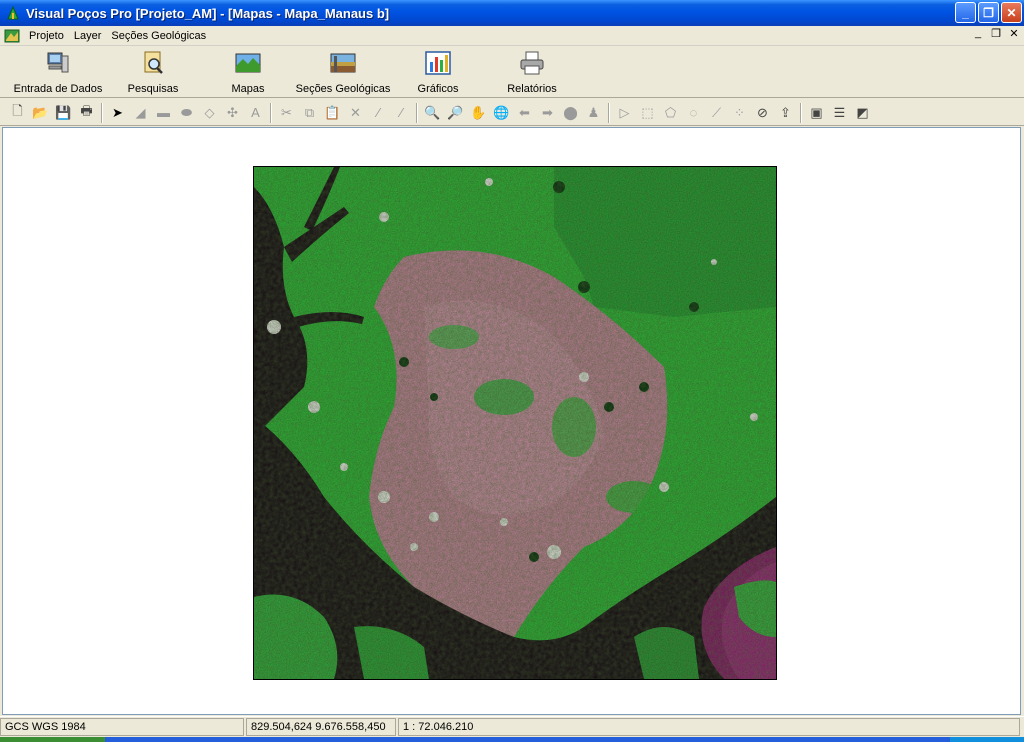 This screenshot has height=742, width=1024. What do you see at coordinates (432, 113) in the screenshot?
I see `zoom-in-icon: 🔍` at bounding box center [432, 113].